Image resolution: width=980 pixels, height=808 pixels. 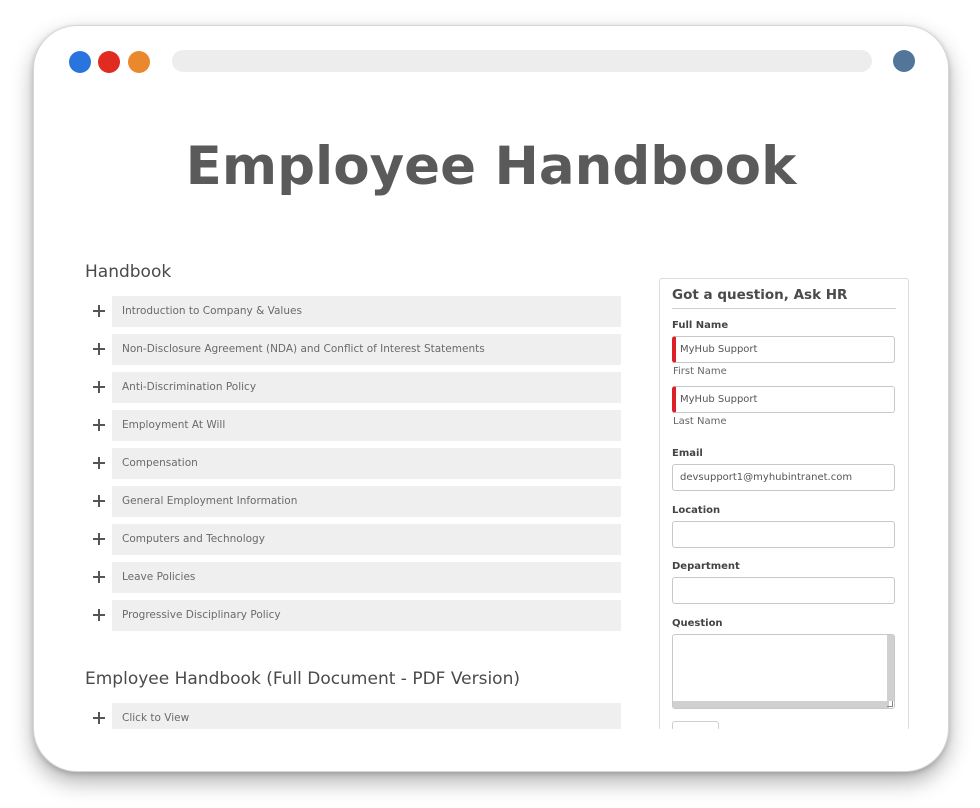 I want to click on department-label: Department, so click(x=706, y=566).